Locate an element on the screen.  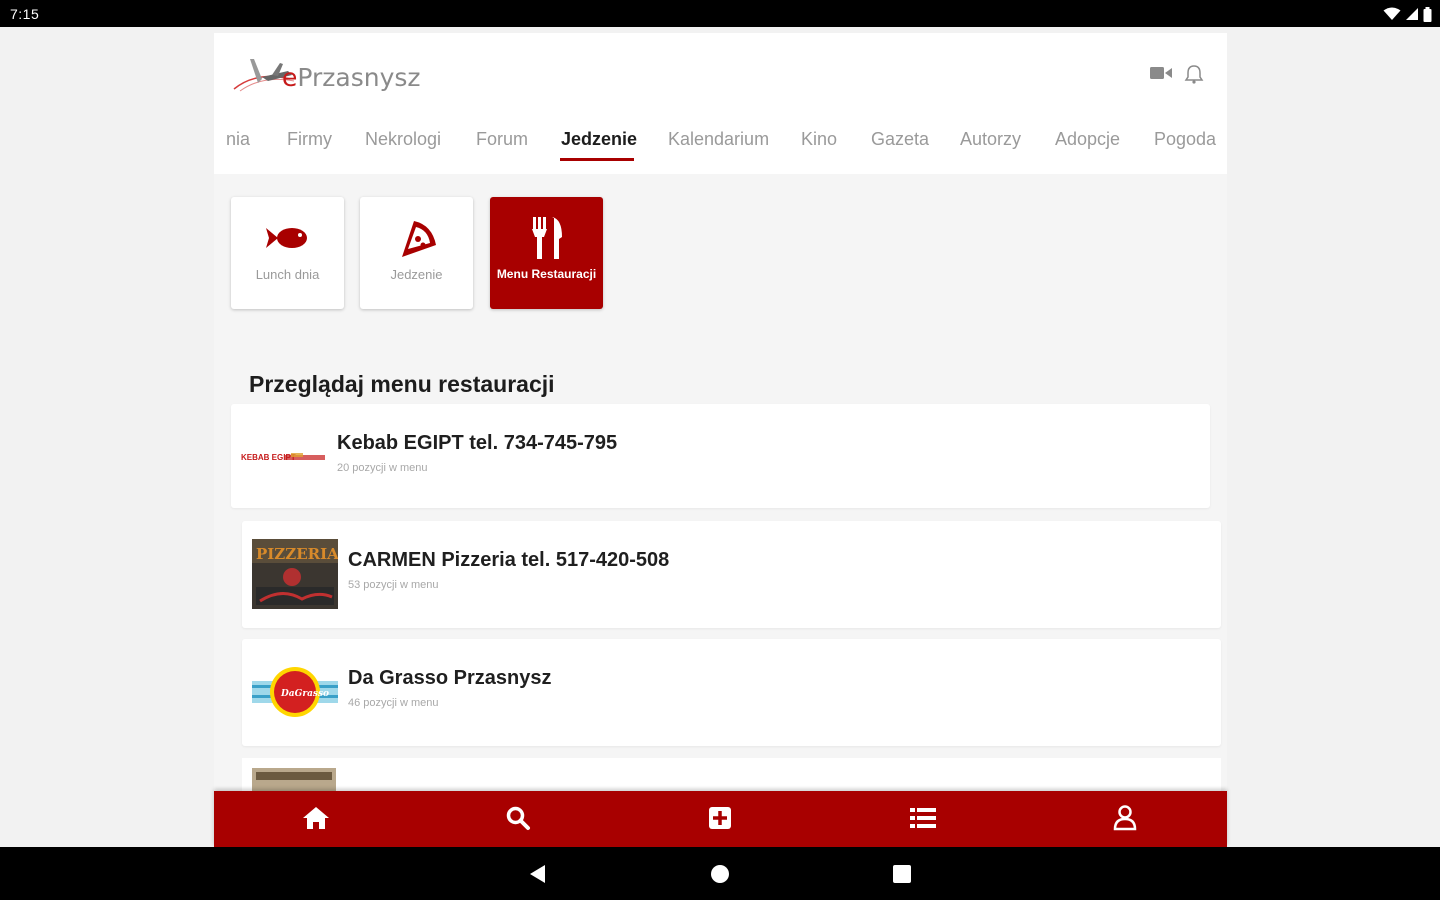
restaurant-name: Kebab EGIPT tel. 734-745-795 is located at coordinates (477, 443).